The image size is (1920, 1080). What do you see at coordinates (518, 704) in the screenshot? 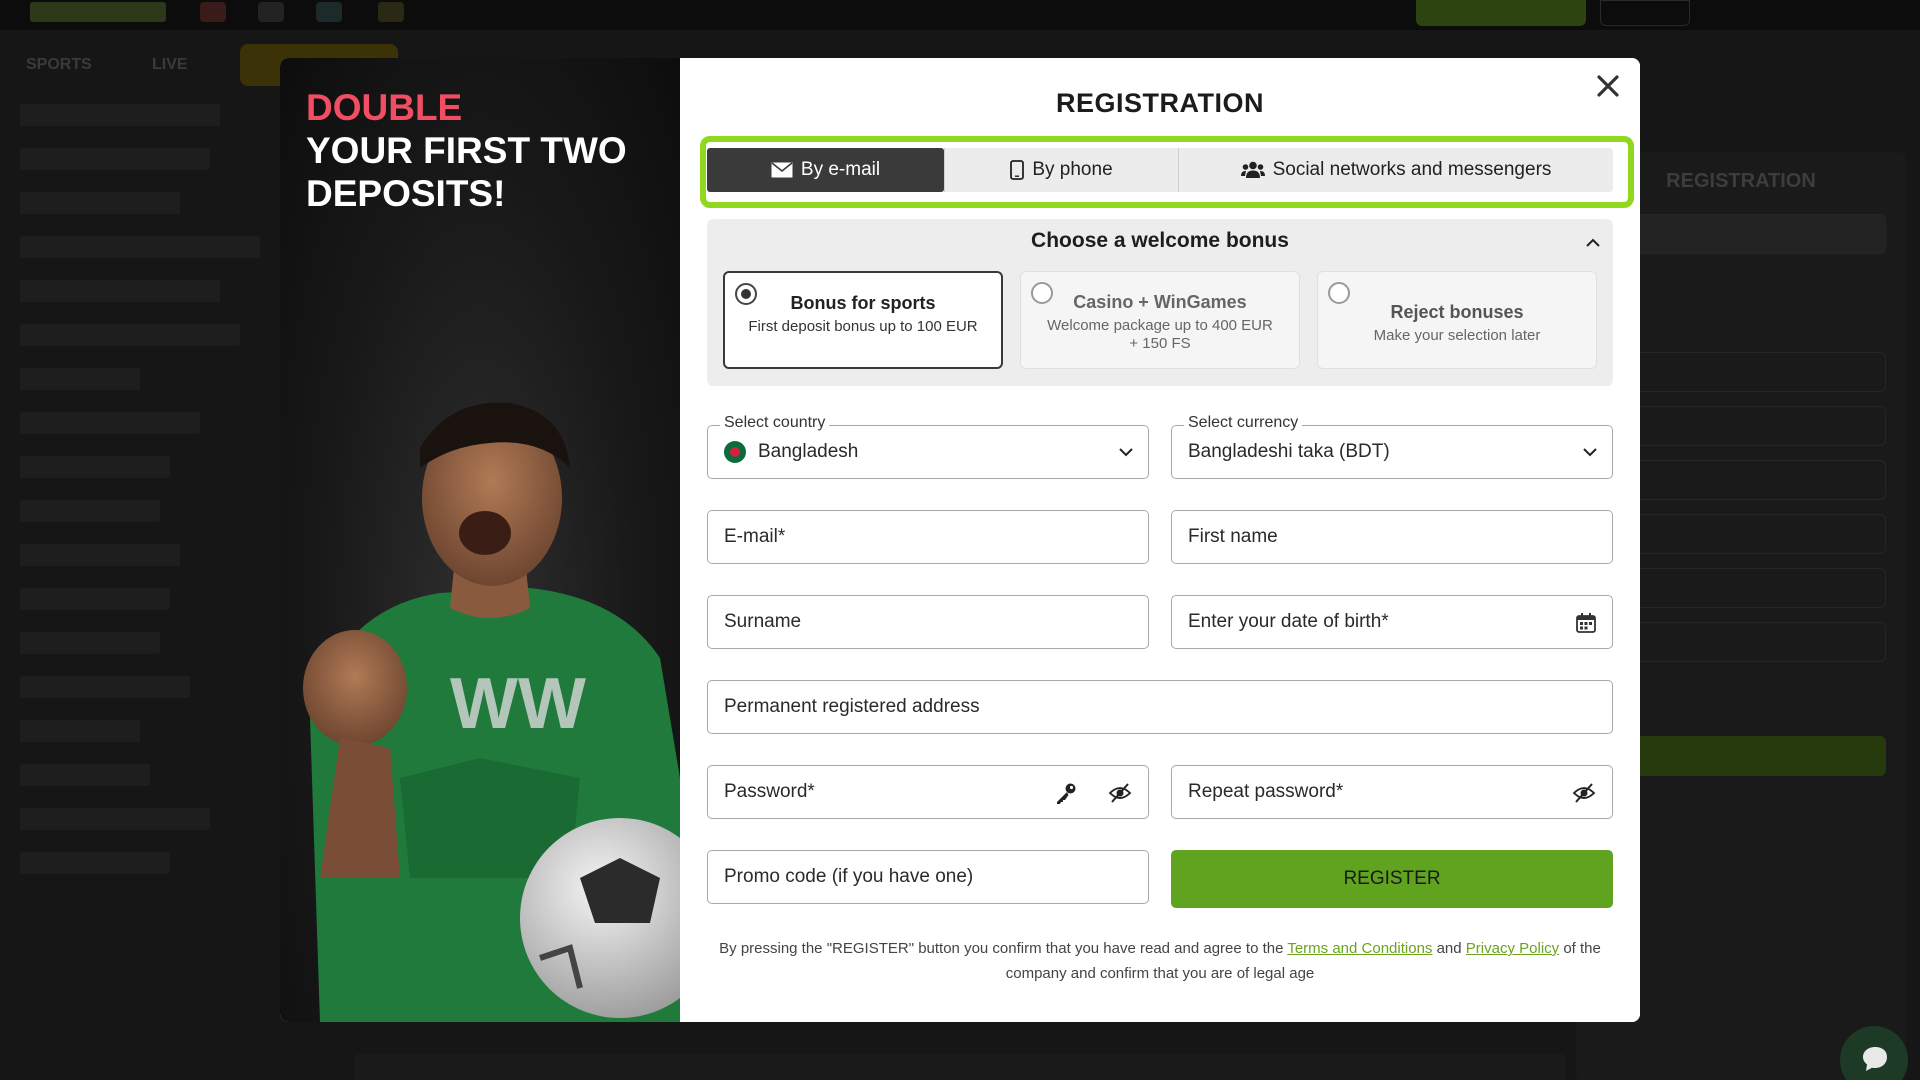
I see `svg-text: WW` at bounding box center [518, 704].